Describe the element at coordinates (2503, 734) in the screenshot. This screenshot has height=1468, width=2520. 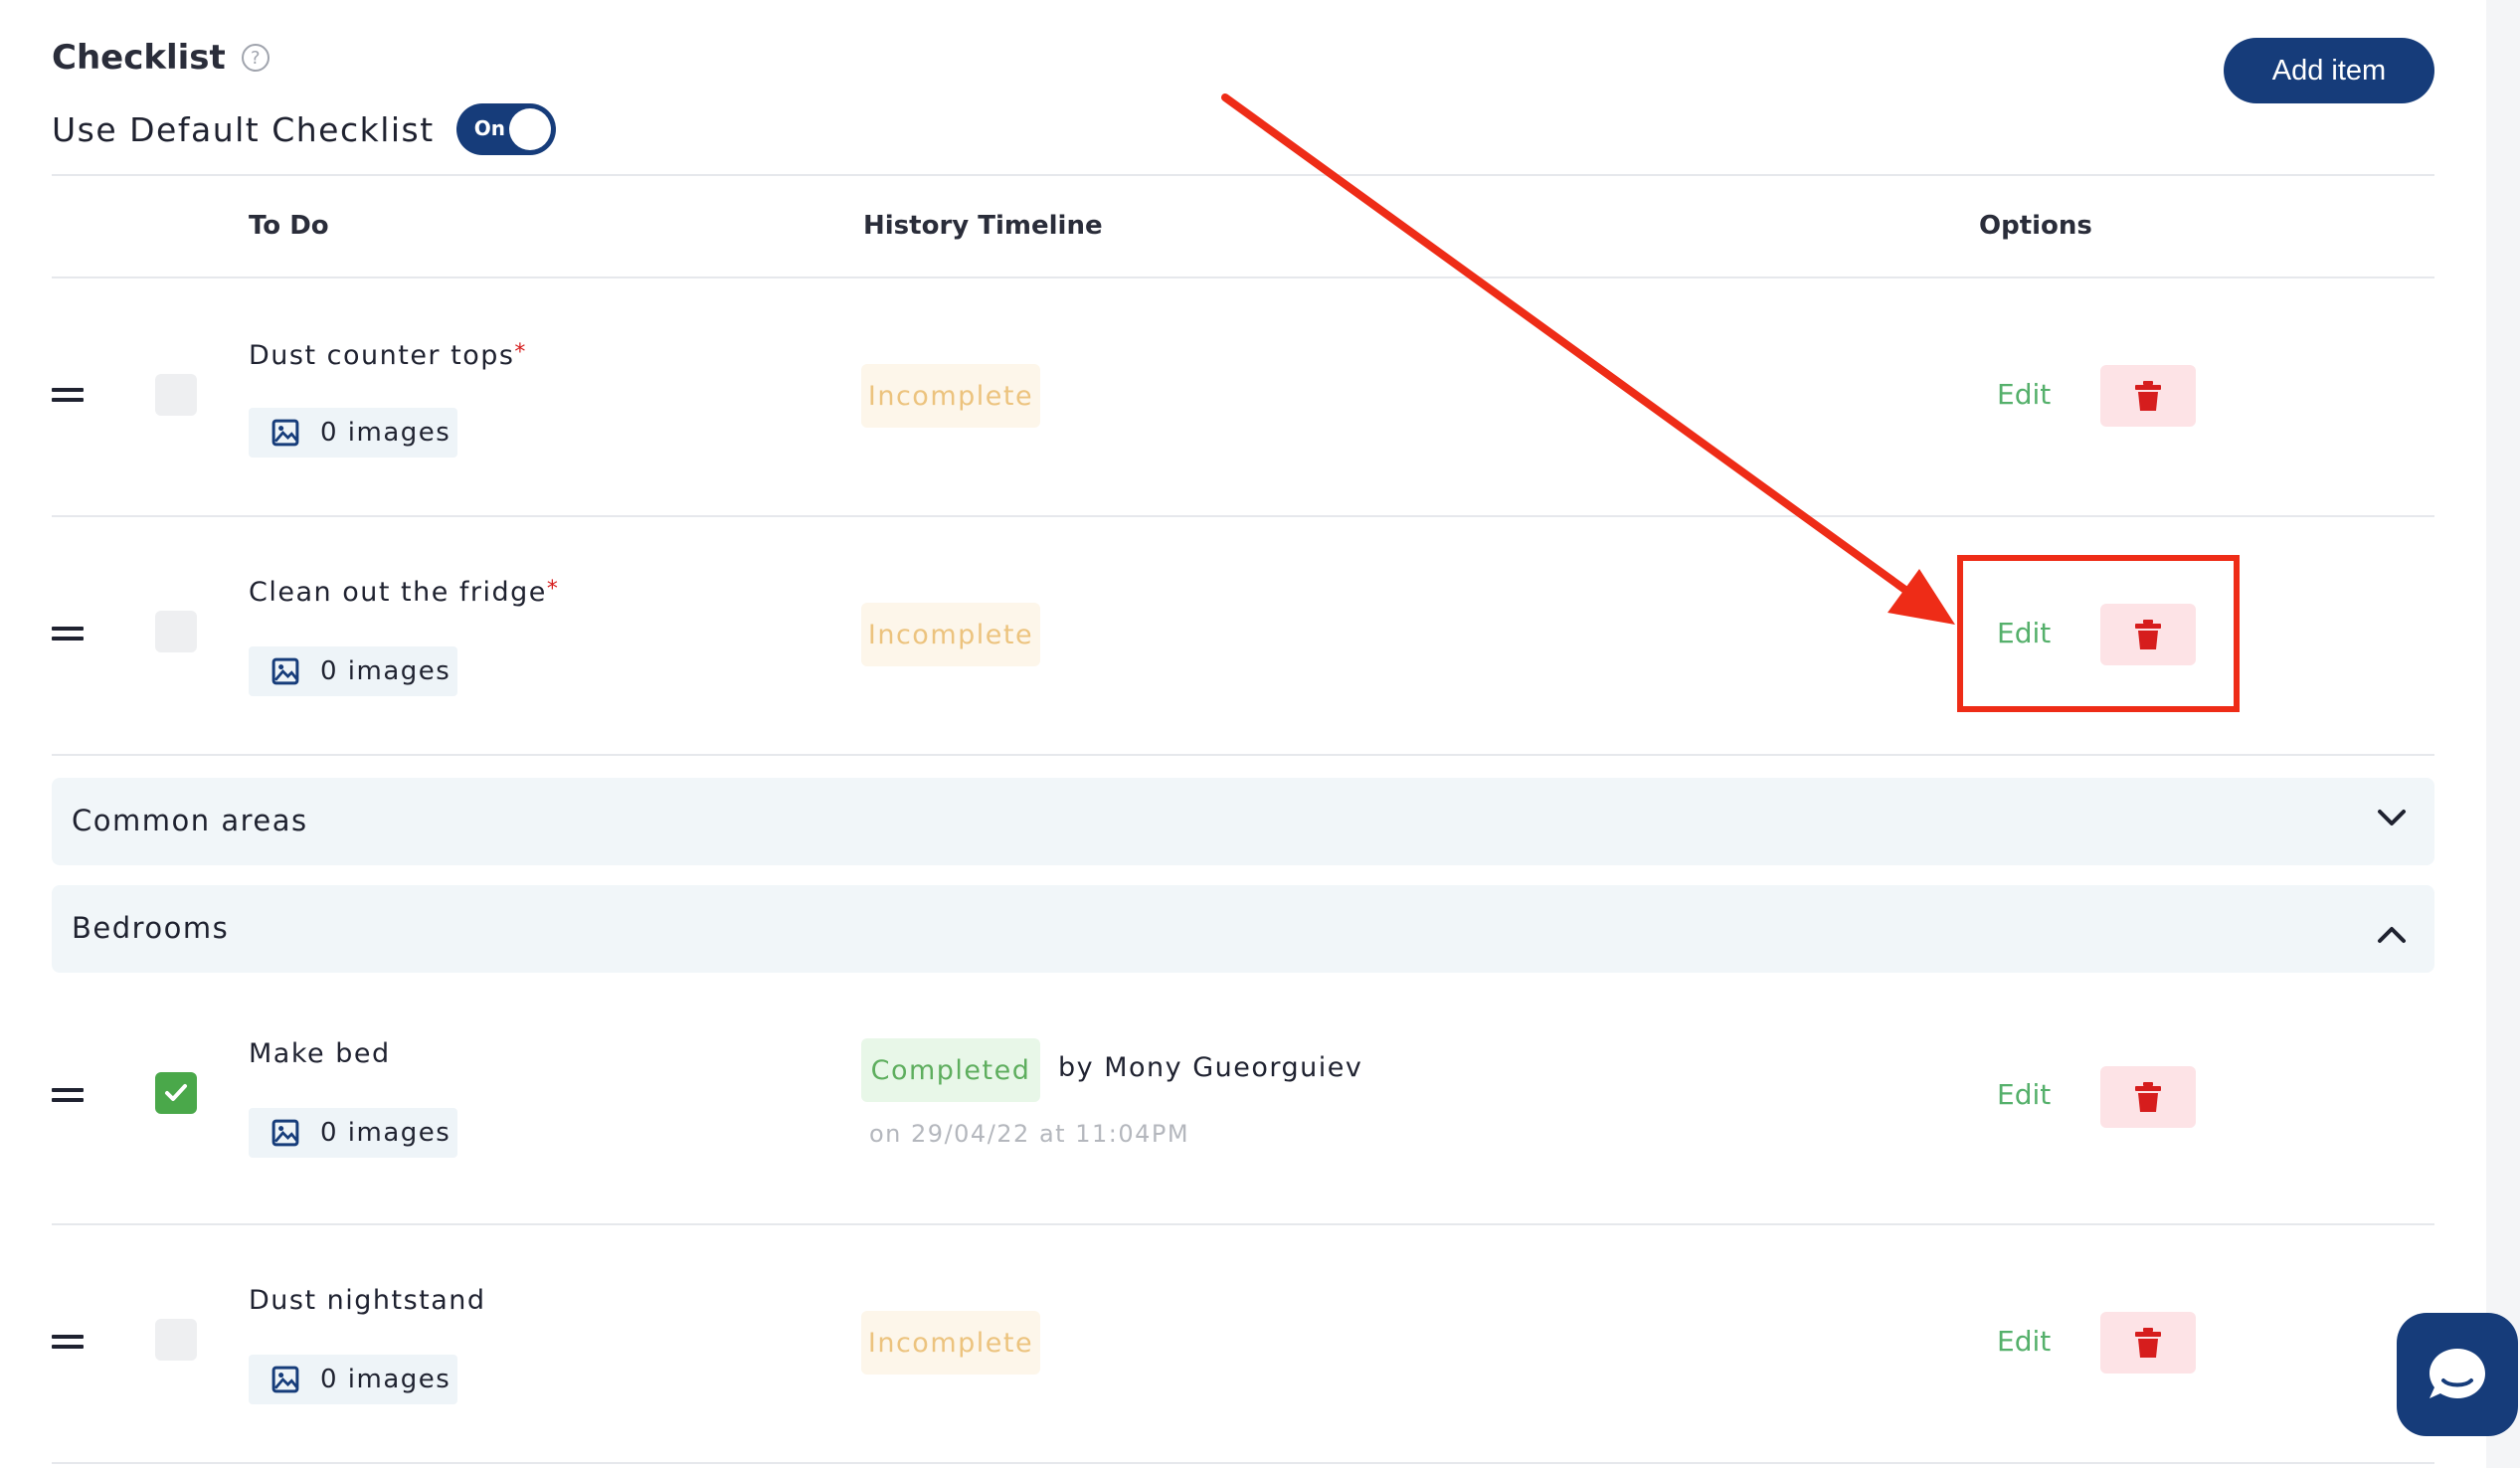
I see `page-scroll-gutter` at that location.